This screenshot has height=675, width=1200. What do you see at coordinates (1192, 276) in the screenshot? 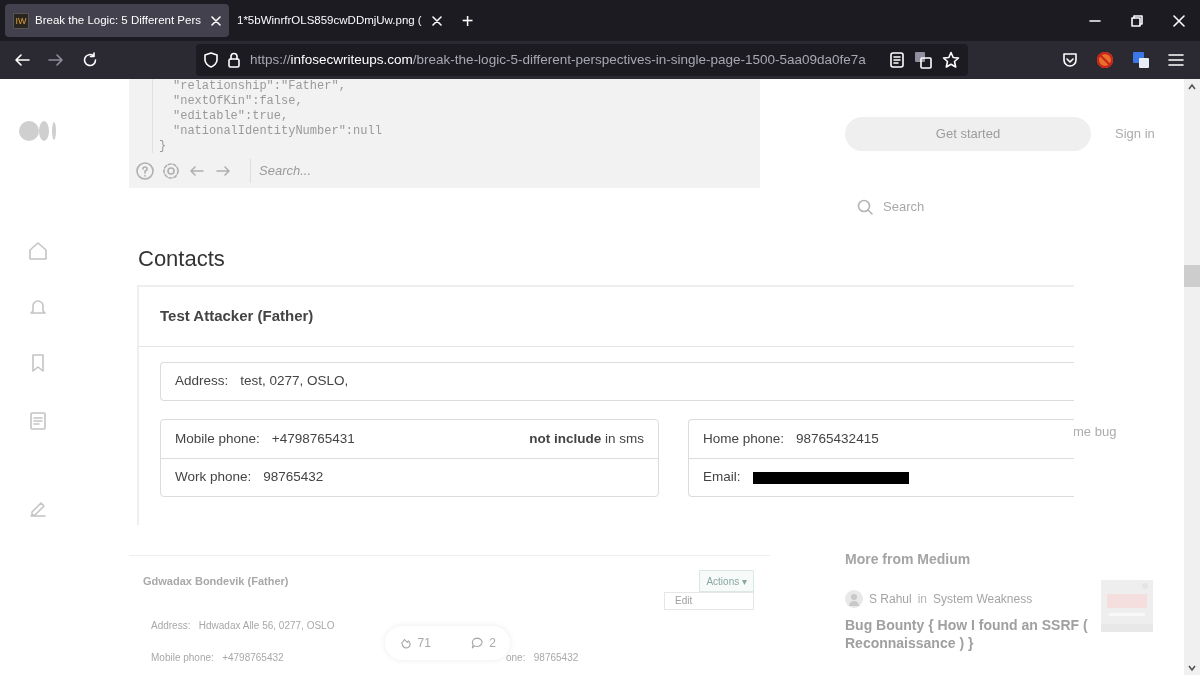
I see `scroll-thumb` at bounding box center [1192, 276].